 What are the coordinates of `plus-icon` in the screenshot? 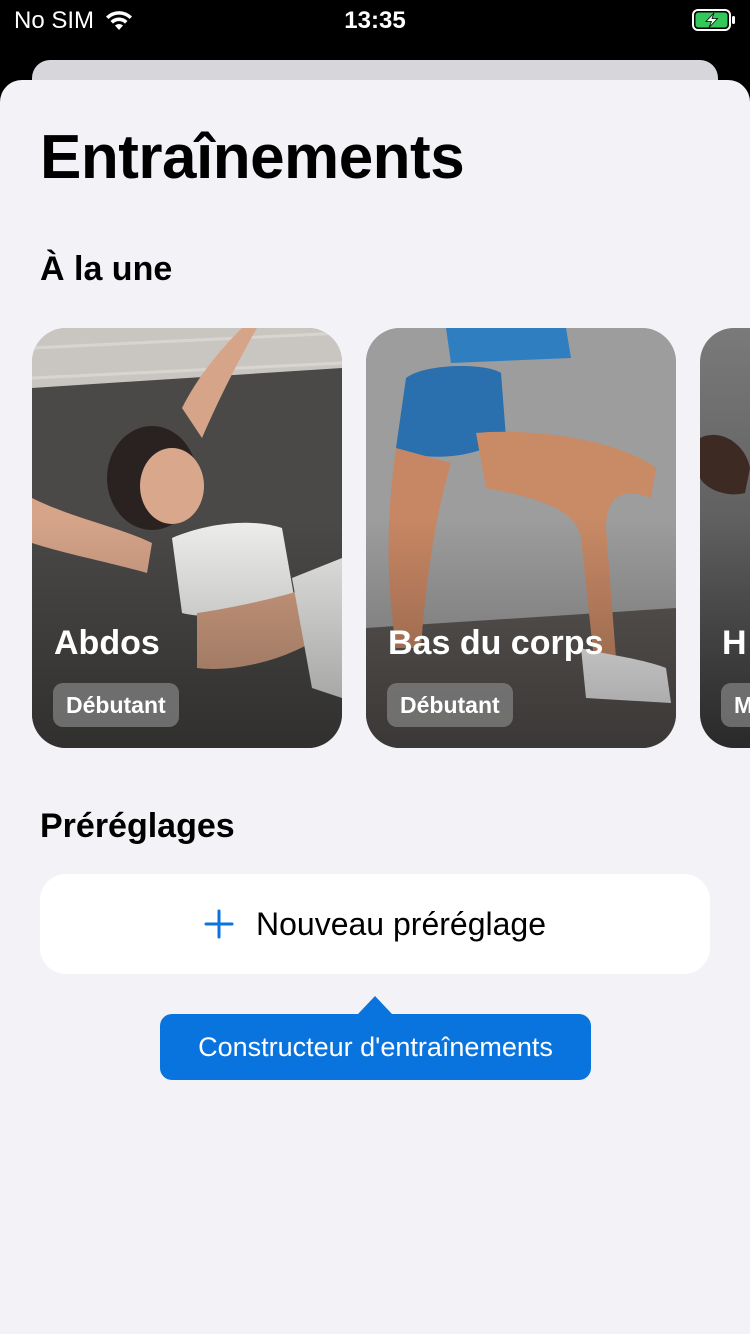 It's located at (219, 924).